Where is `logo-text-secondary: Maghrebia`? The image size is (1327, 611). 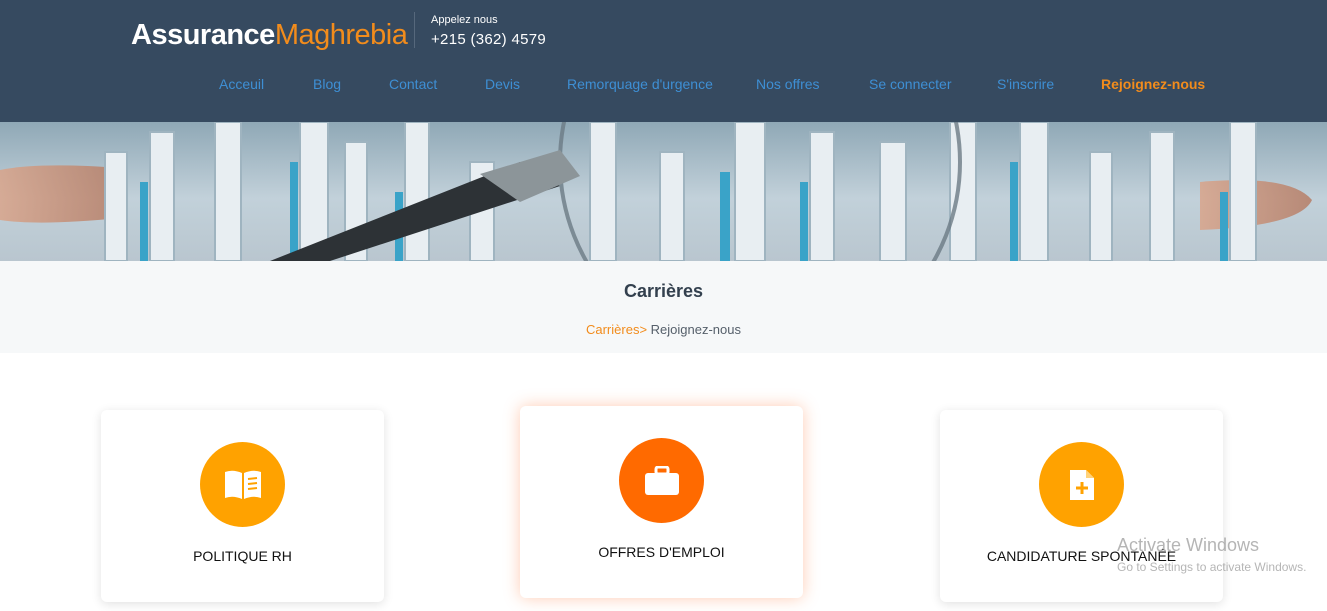
logo-text-secondary: Maghrebia is located at coordinates (341, 35).